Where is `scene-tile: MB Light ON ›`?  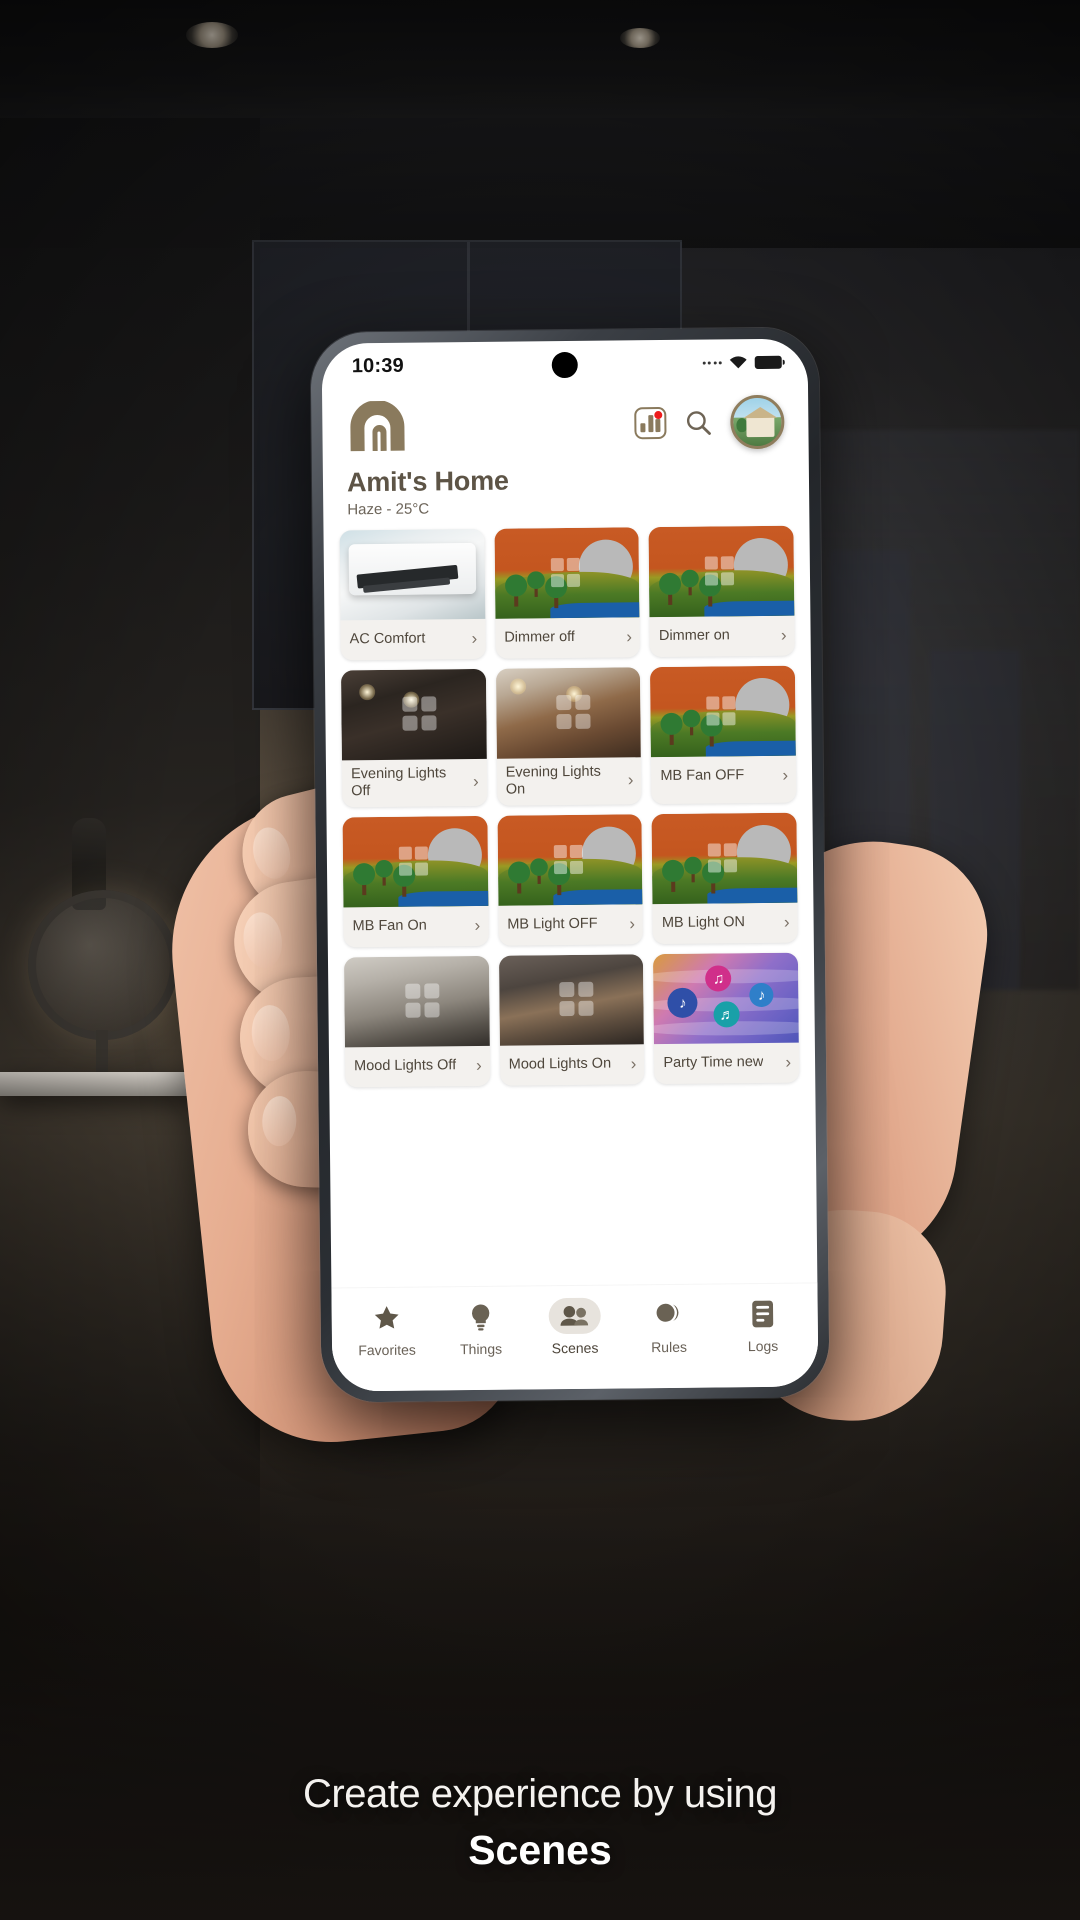
scene-tile: MB Light ON › is located at coordinates (724, 878).